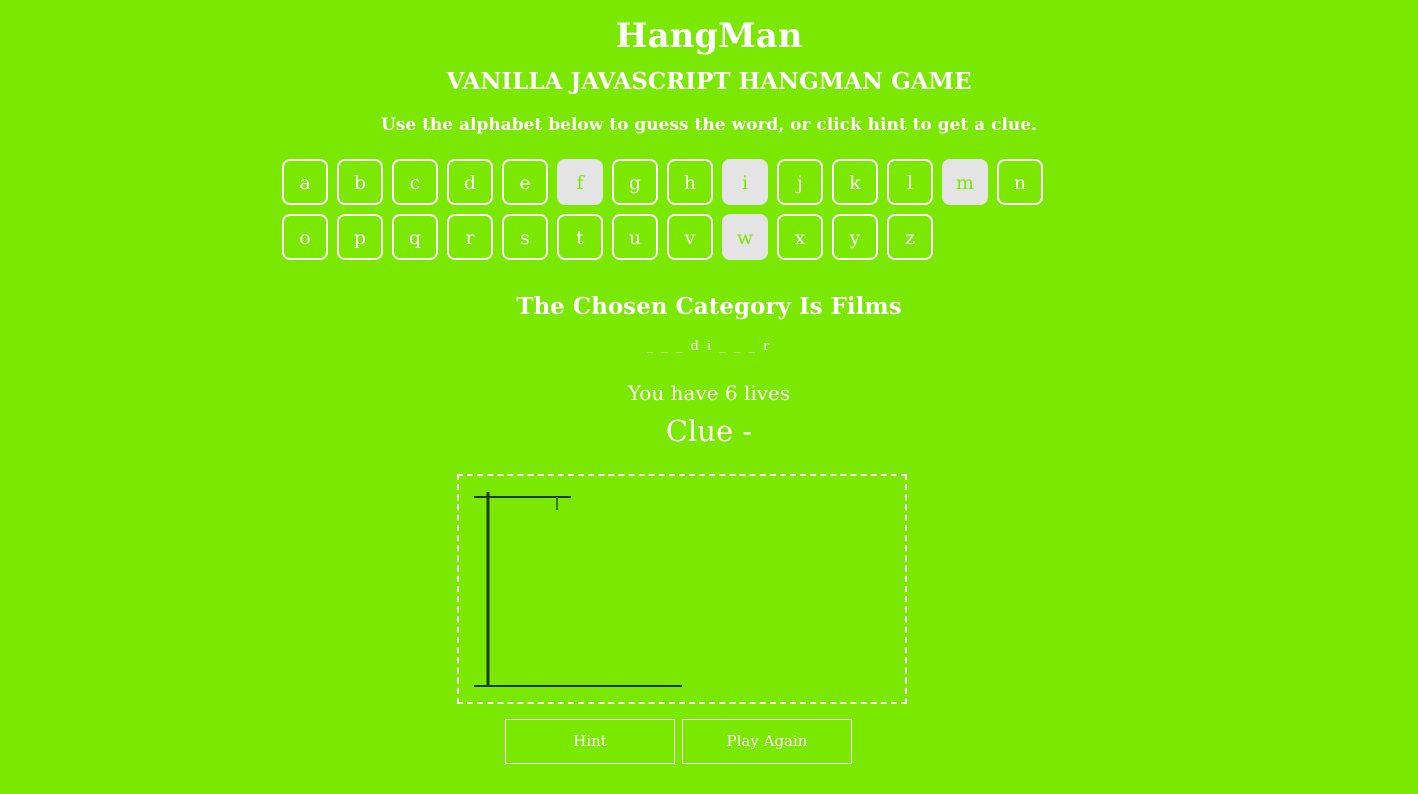  Describe the element at coordinates (690, 237) in the screenshot. I see `letter-key-v: v` at that location.